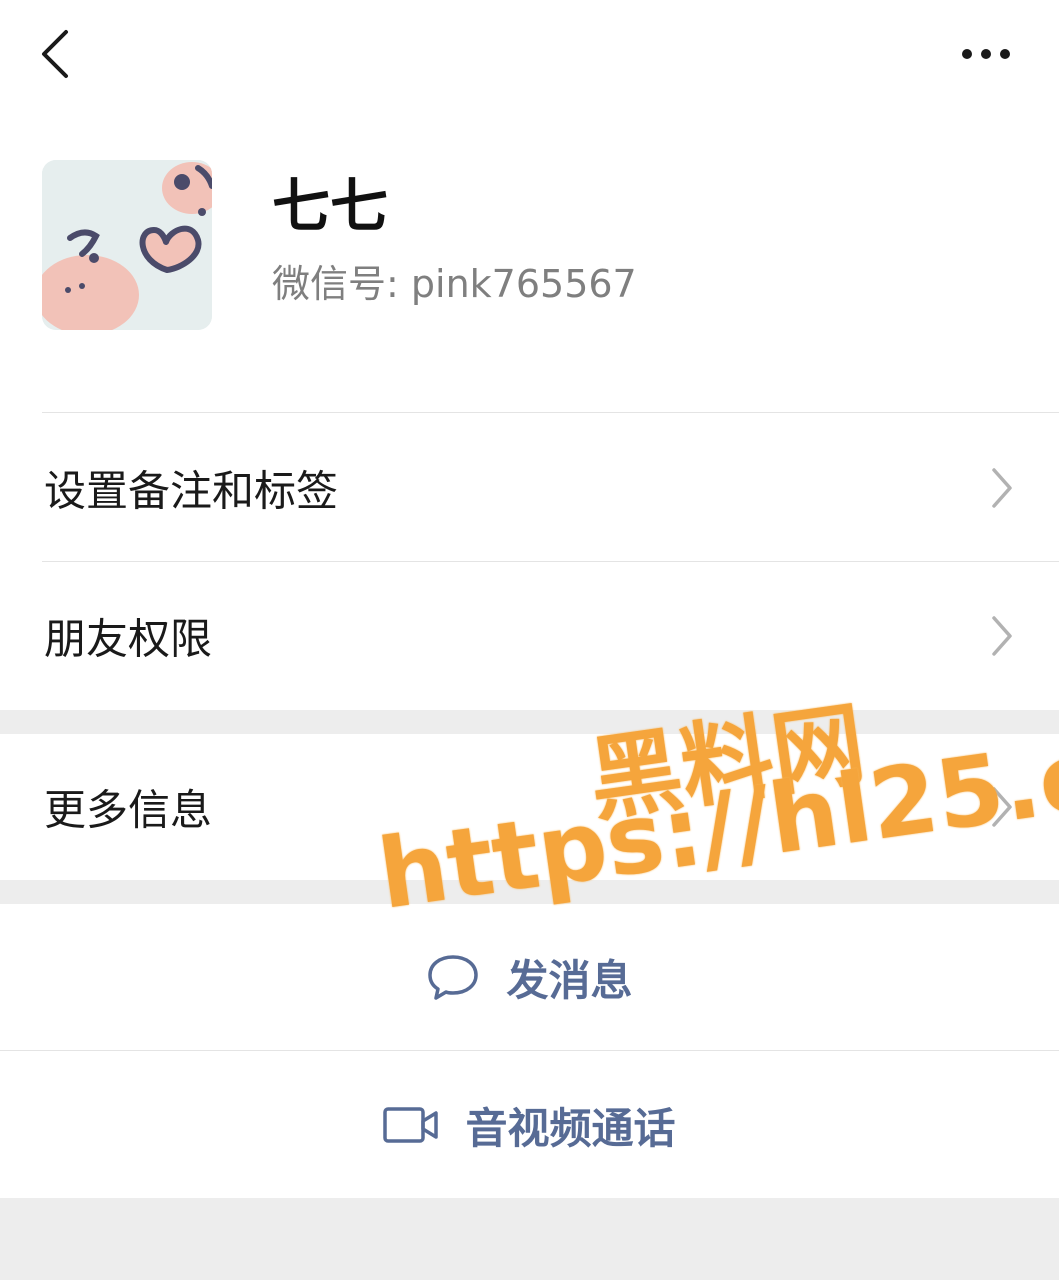 This screenshot has height=1280, width=1059. What do you see at coordinates (523, 284) in the screenshot?
I see `wechat-id-value: pink765567` at bounding box center [523, 284].